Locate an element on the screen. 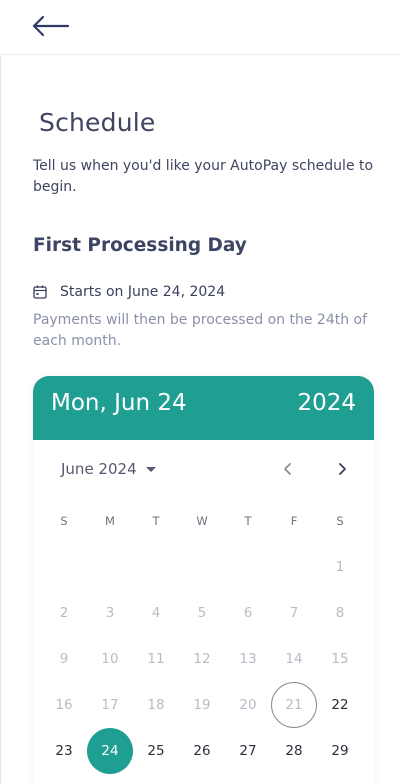 The width and height of the screenshot is (400, 784). calendar-day: 20 is located at coordinates (248, 705).